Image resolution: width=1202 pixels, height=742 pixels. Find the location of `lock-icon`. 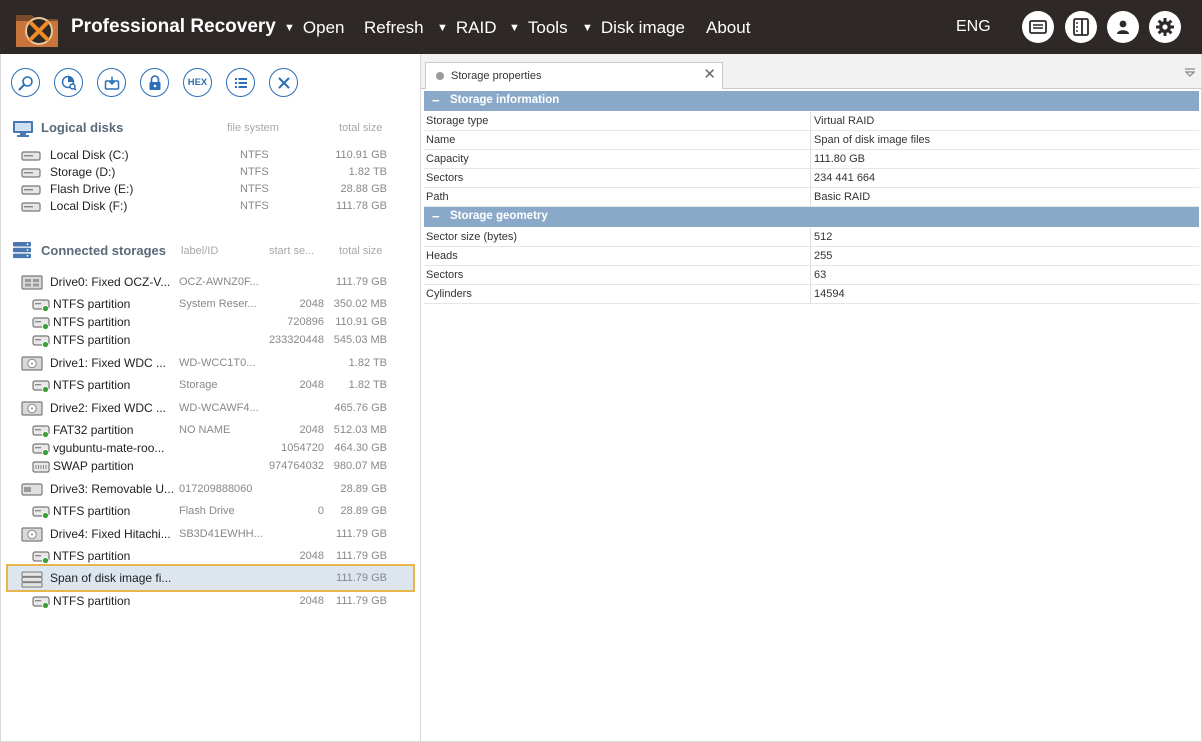

lock-icon is located at coordinates (154, 82).